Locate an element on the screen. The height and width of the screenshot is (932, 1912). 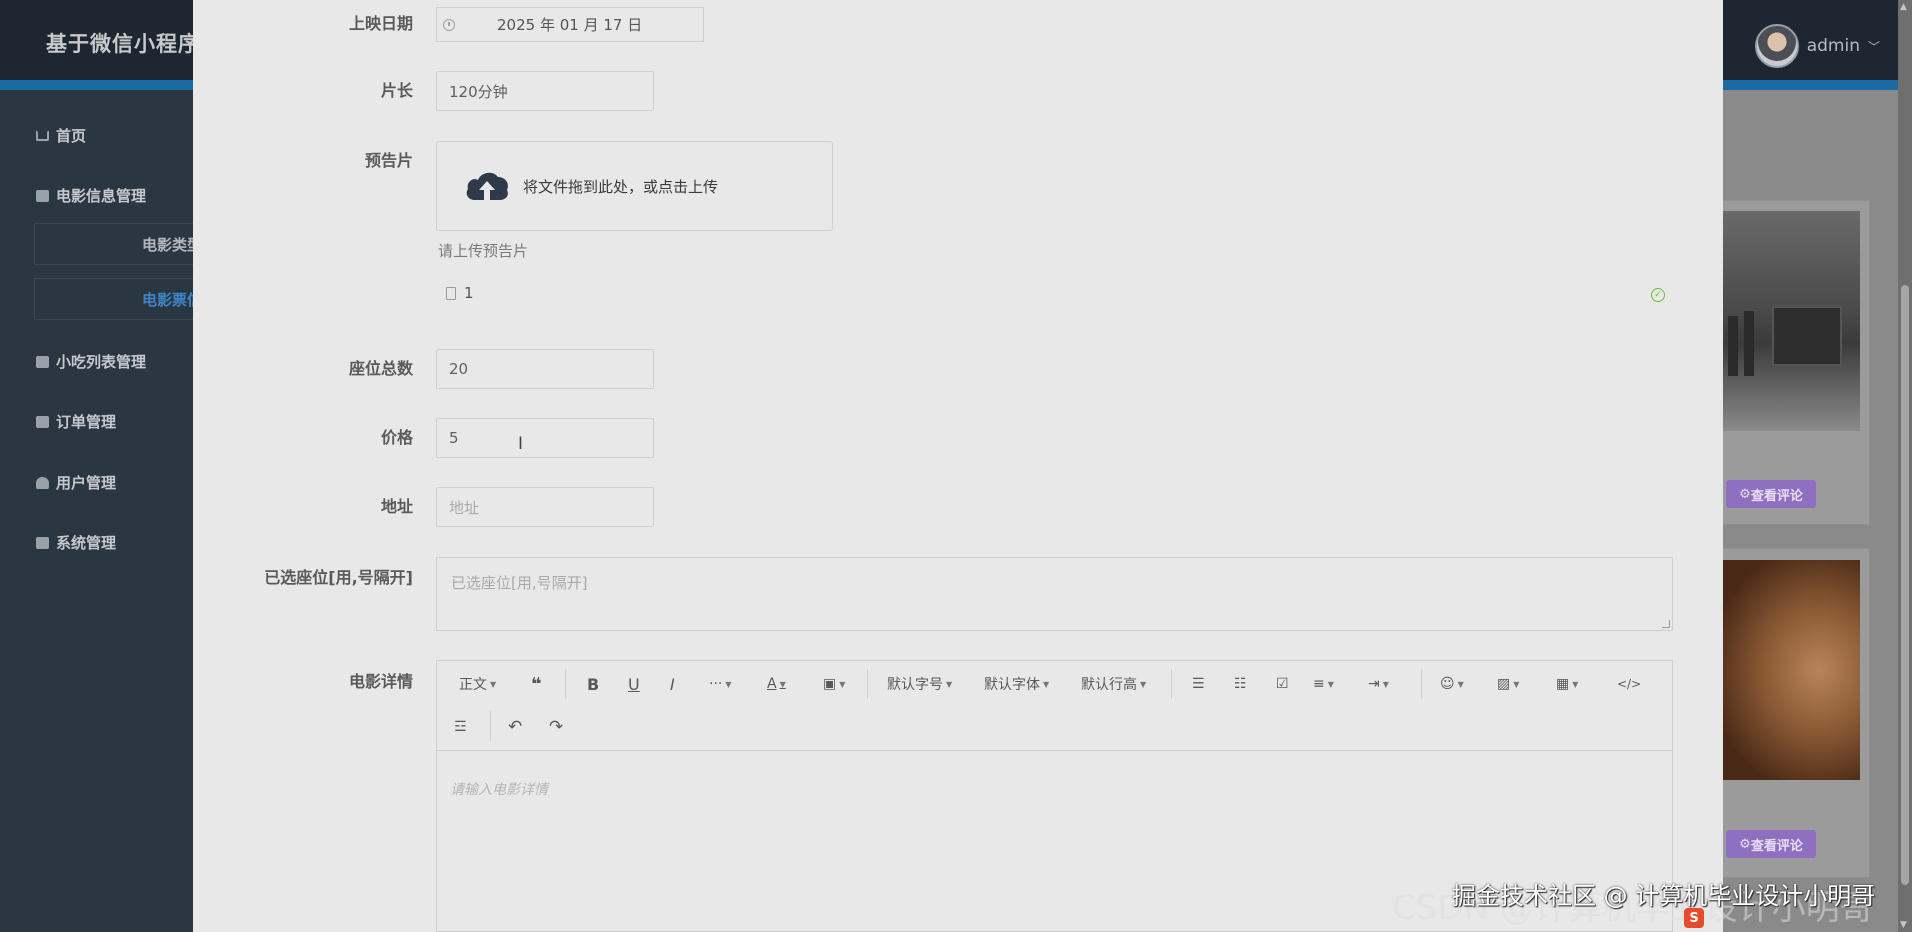
address-input: 地址 is located at coordinates (545, 507).